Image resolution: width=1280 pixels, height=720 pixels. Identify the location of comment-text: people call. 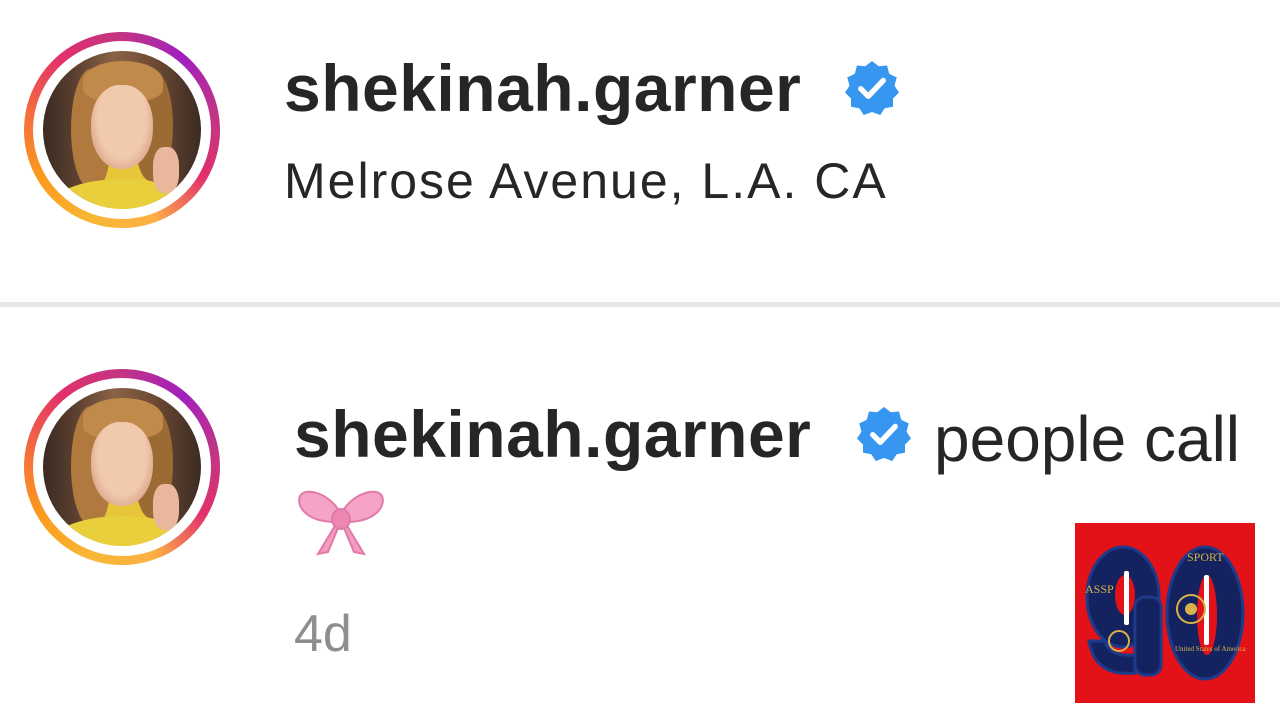
(1087, 439).